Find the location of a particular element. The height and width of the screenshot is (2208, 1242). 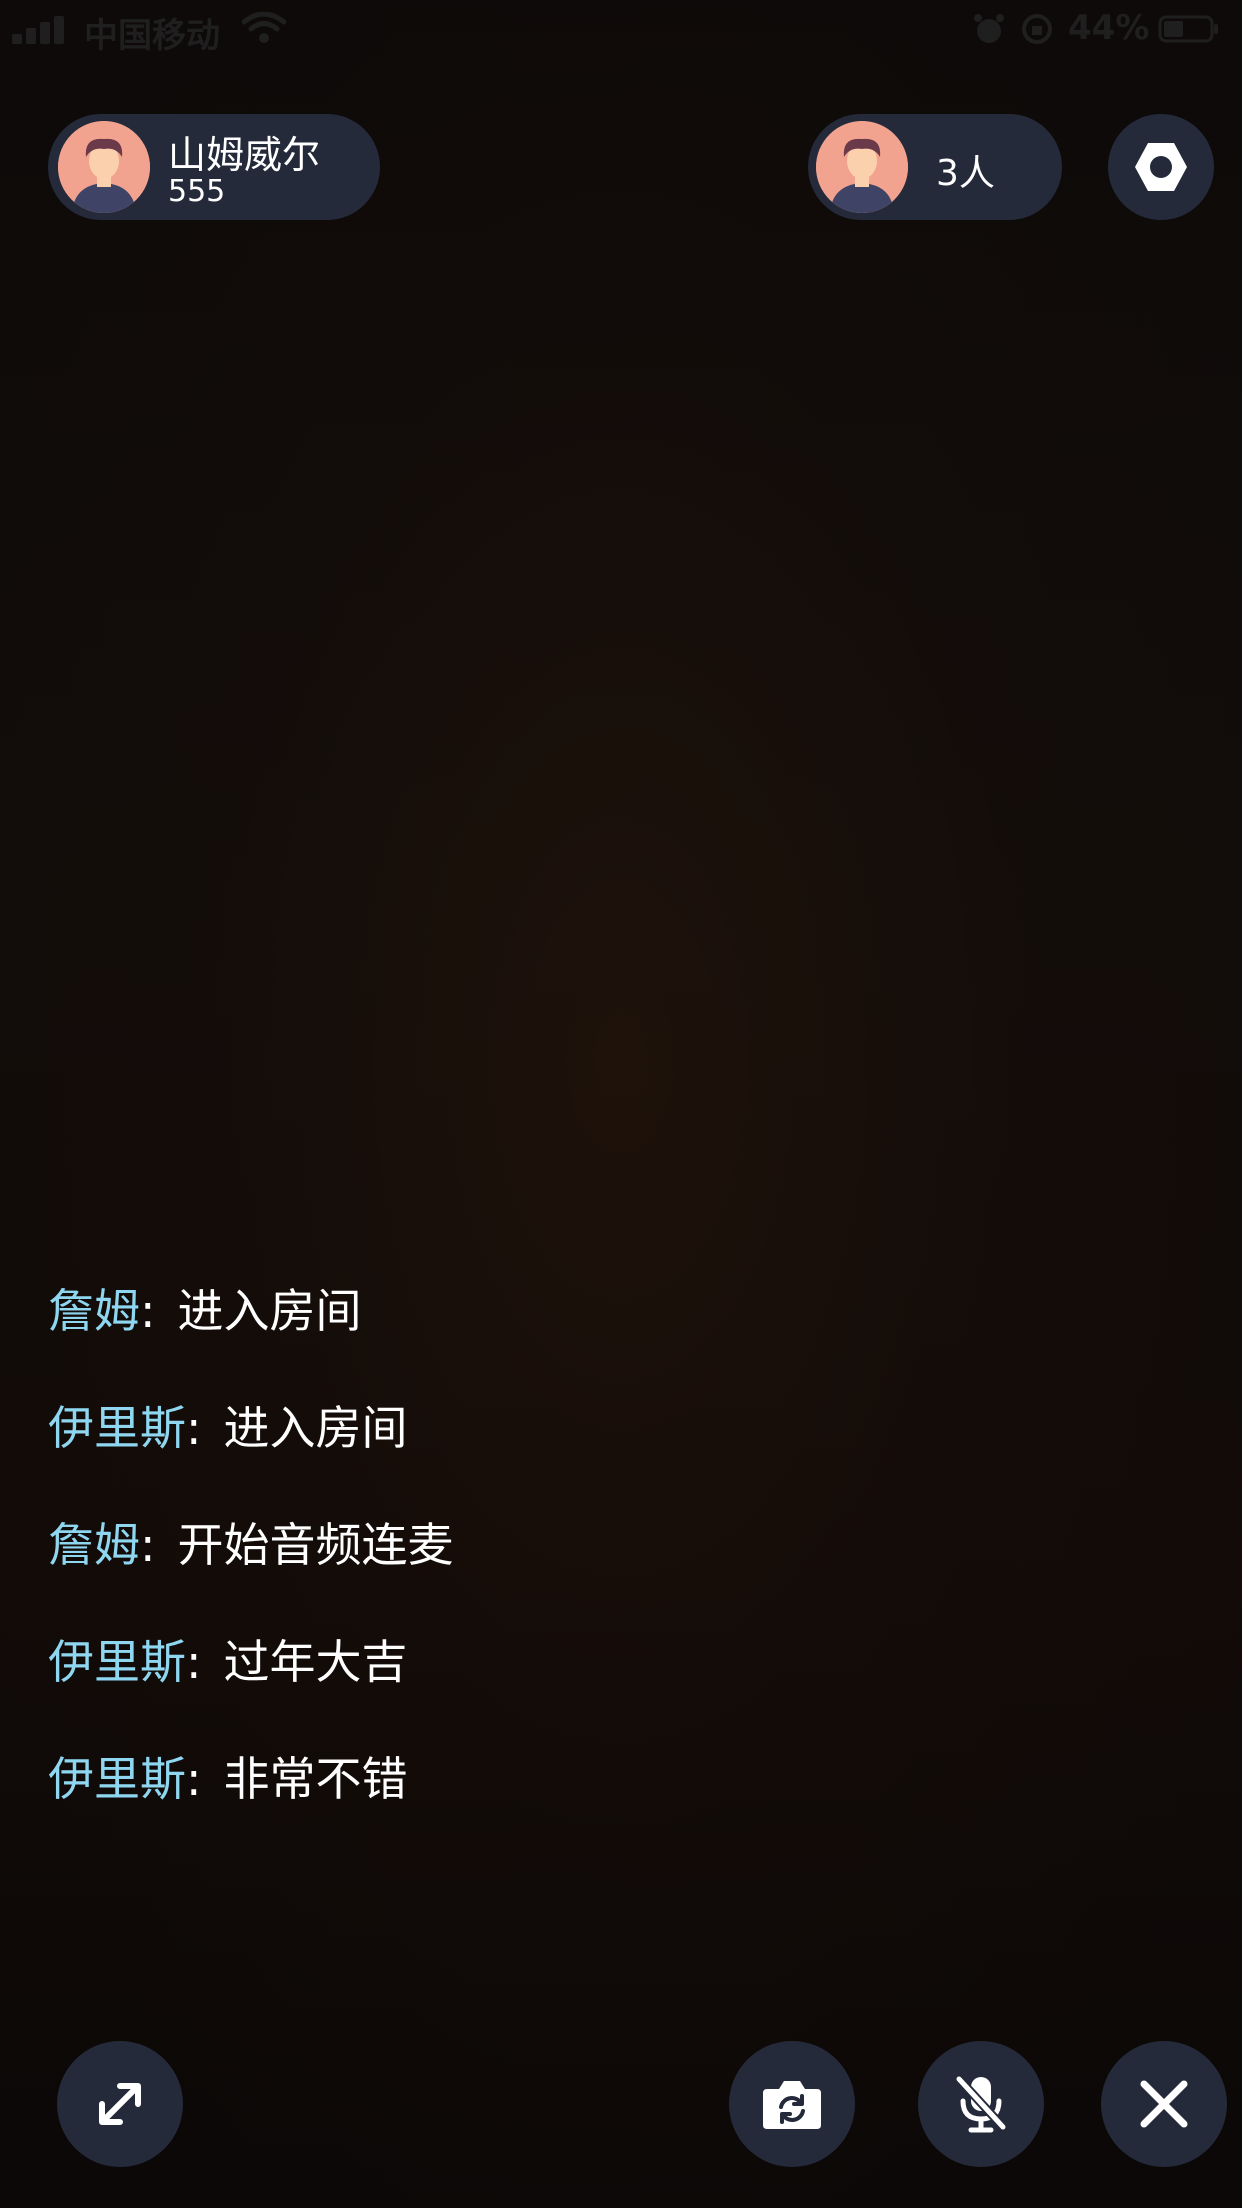

chat-message: 詹姆: 进入房间 is located at coordinates (498, 1336).